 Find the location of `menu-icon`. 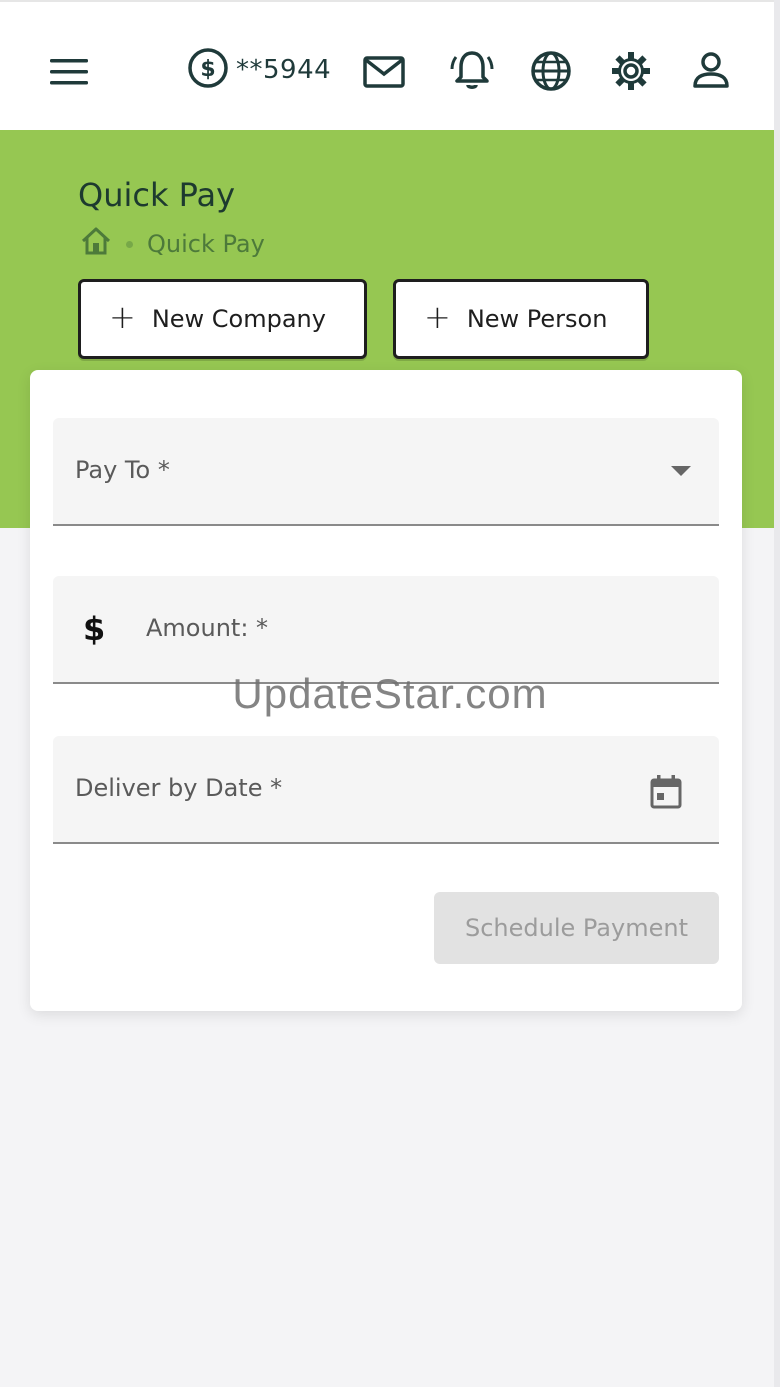

menu-icon is located at coordinates (69, 72).